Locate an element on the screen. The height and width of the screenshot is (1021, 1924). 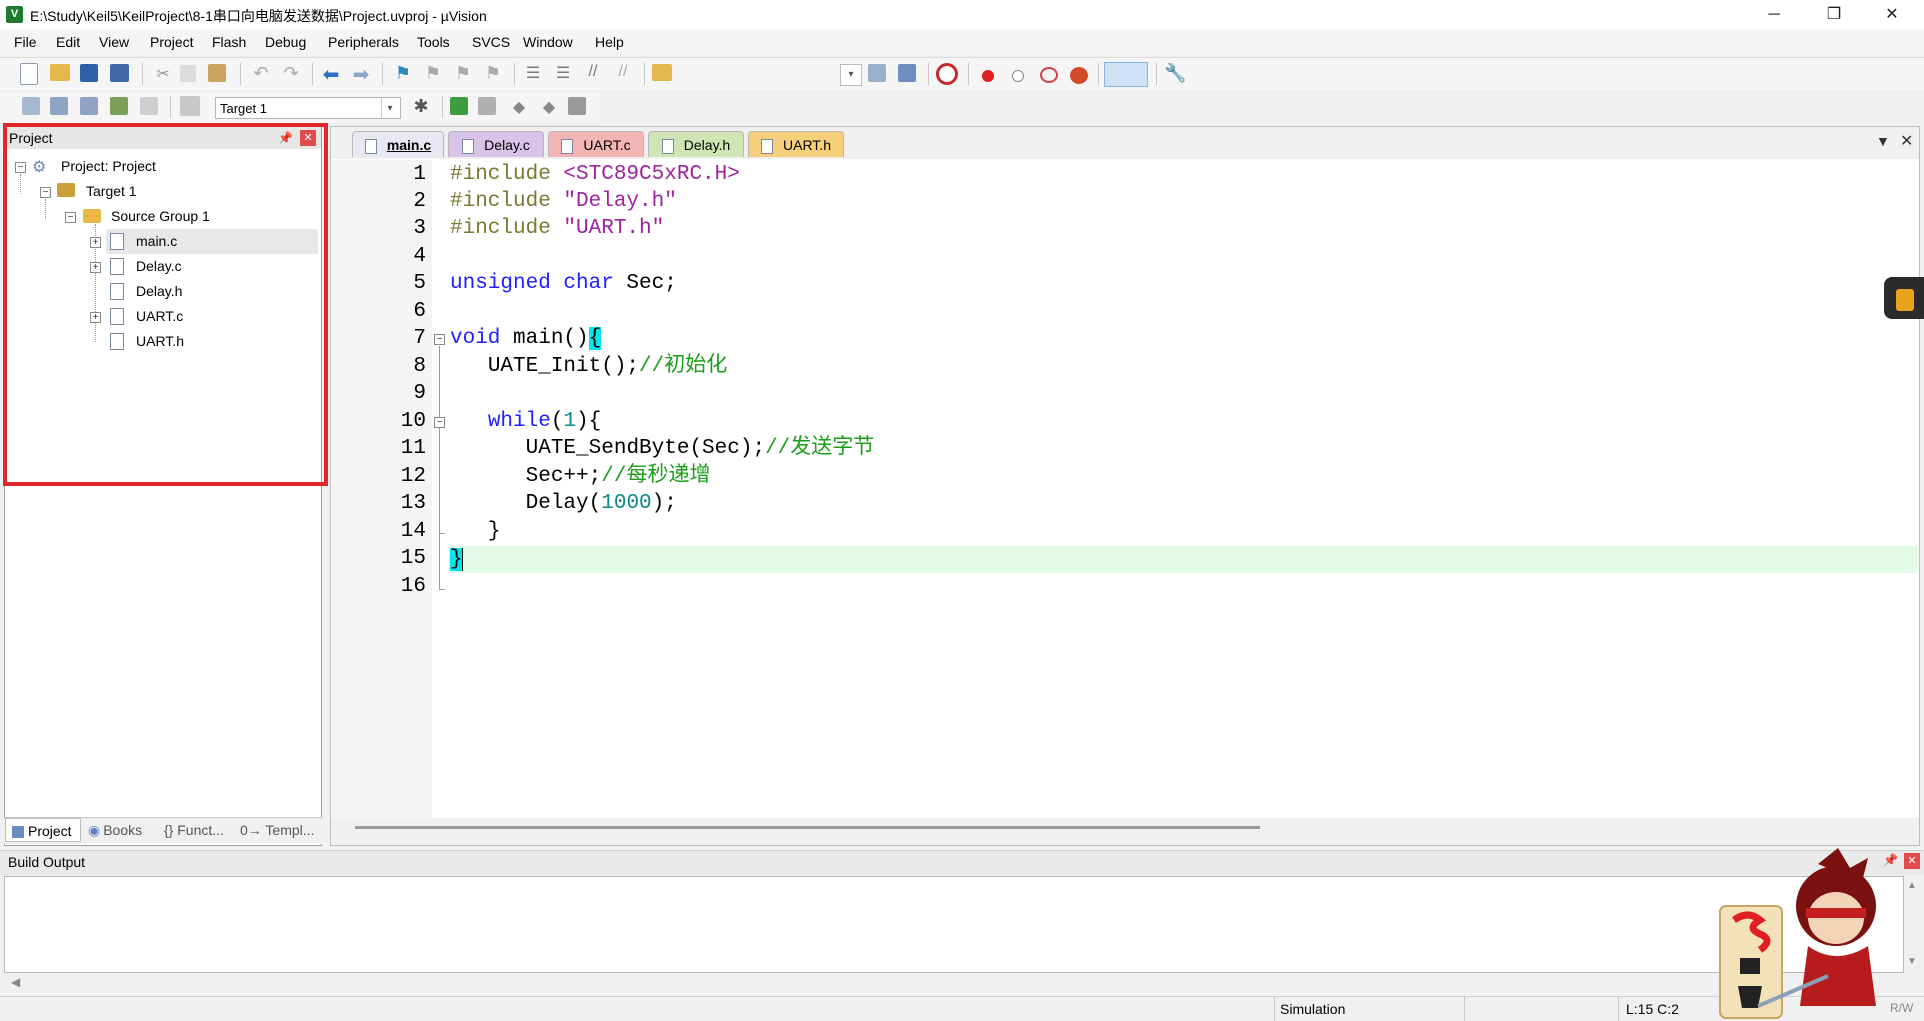
tab-uart-h: UART.h is located at coordinates (796, 144).